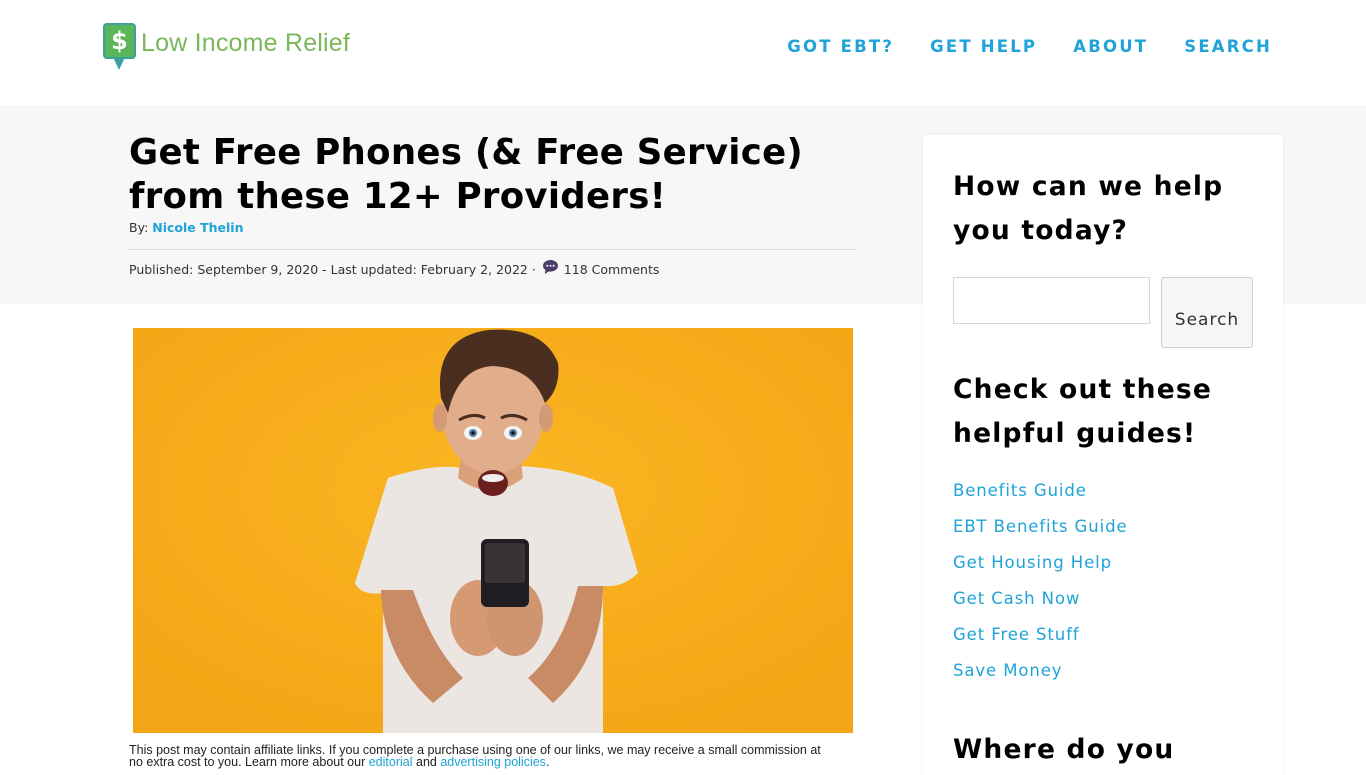 This screenshot has width=1366, height=775. What do you see at coordinates (246, 42) in the screenshot?
I see `logo-text: Low Income Relief` at bounding box center [246, 42].